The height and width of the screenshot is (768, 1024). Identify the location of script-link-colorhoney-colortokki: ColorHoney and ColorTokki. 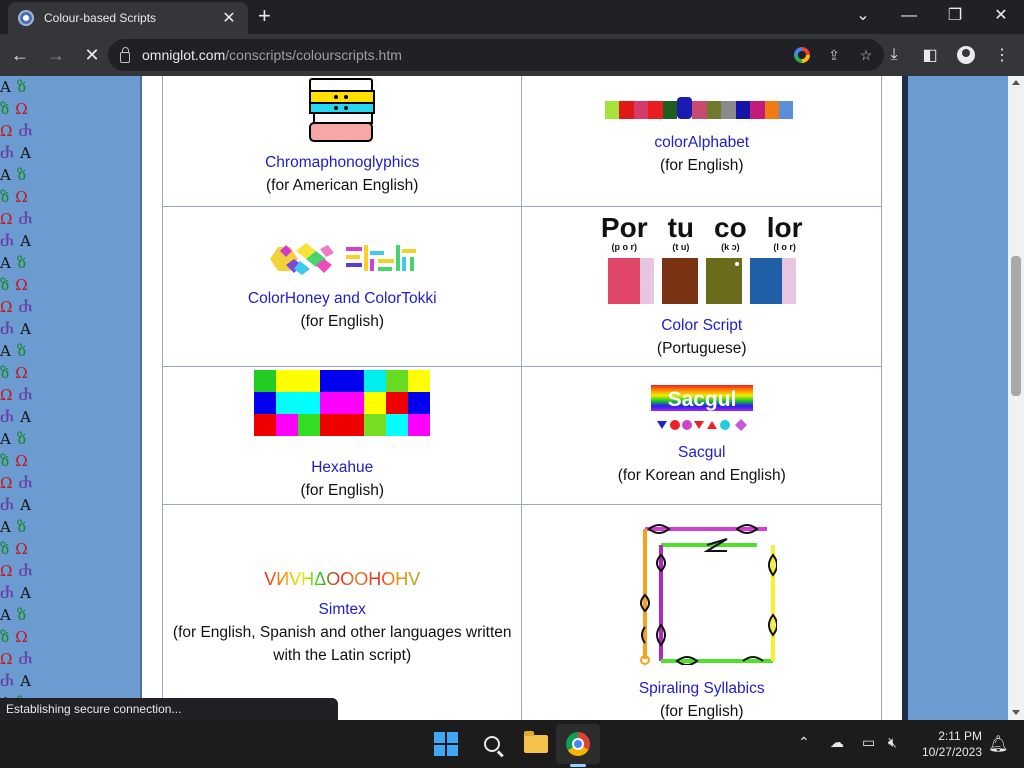
(342, 298).